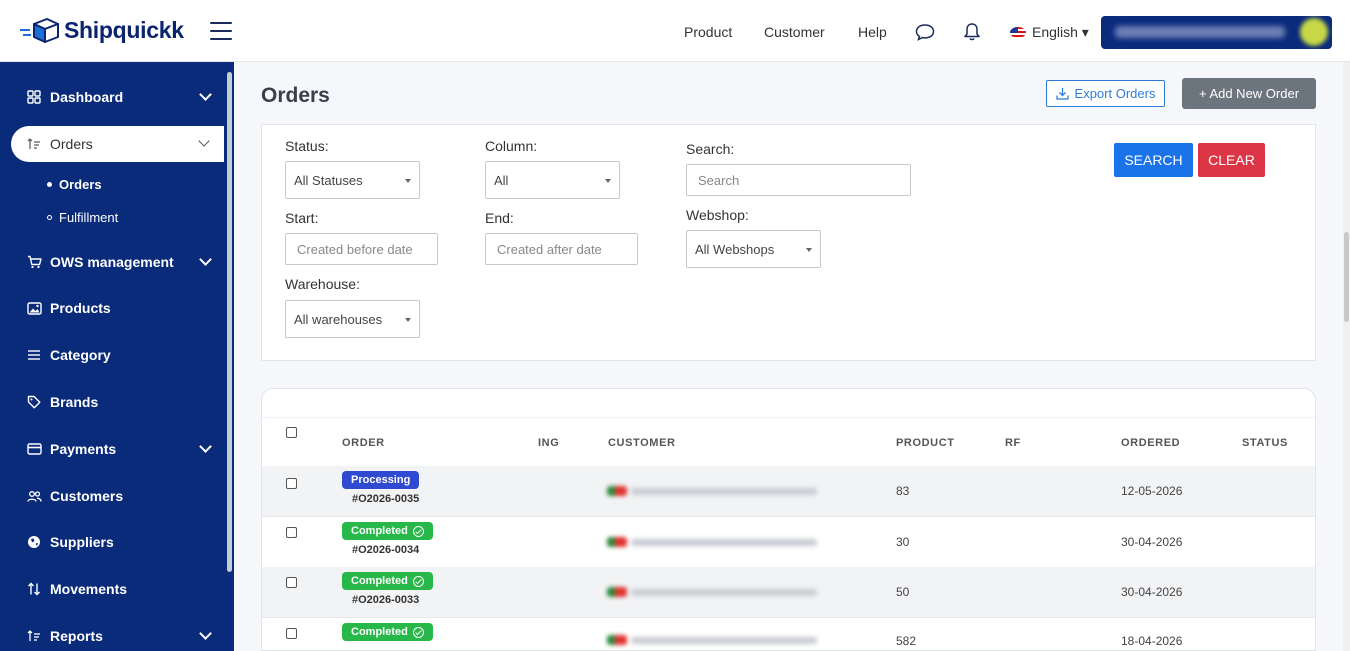  I want to click on download-icon, so click(1062, 94).